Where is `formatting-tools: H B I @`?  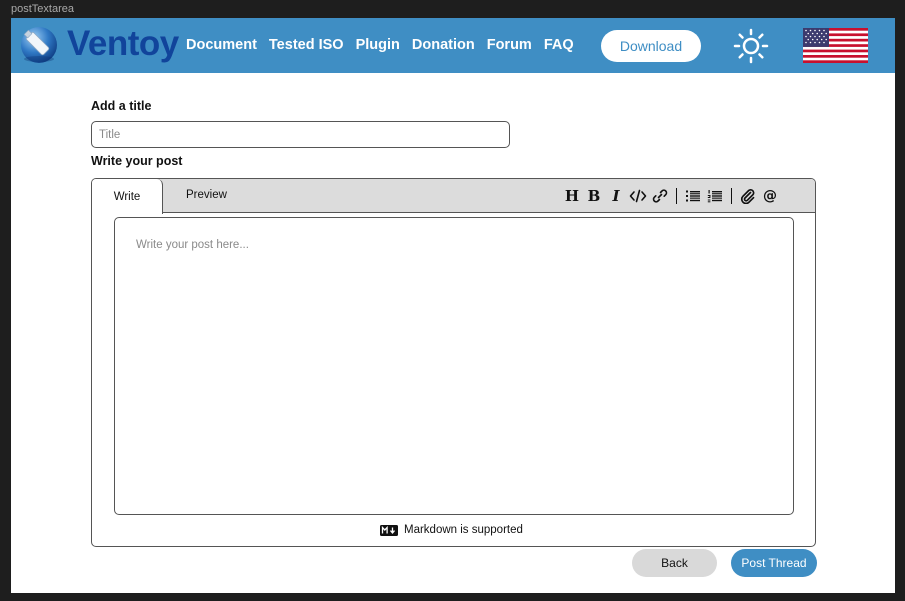 formatting-tools: H B I @ is located at coordinates (671, 196).